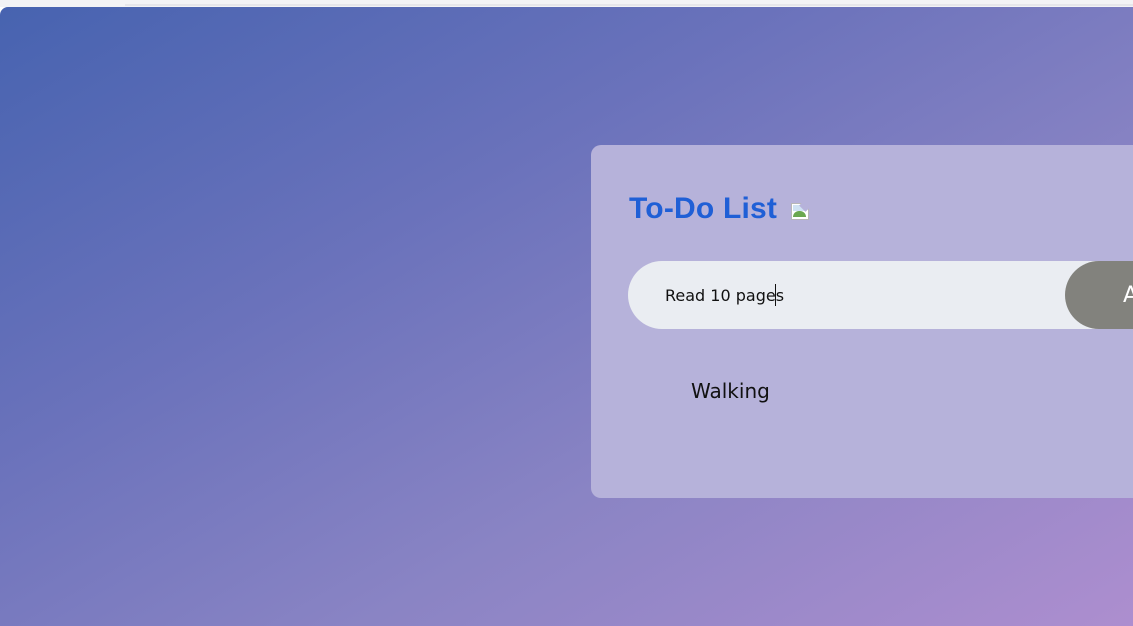 The image size is (1133, 626). What do you see at coordinates (703, 208) in the screenshot?
I see `page-title: To-Do List` at bounding box center [703, 208].